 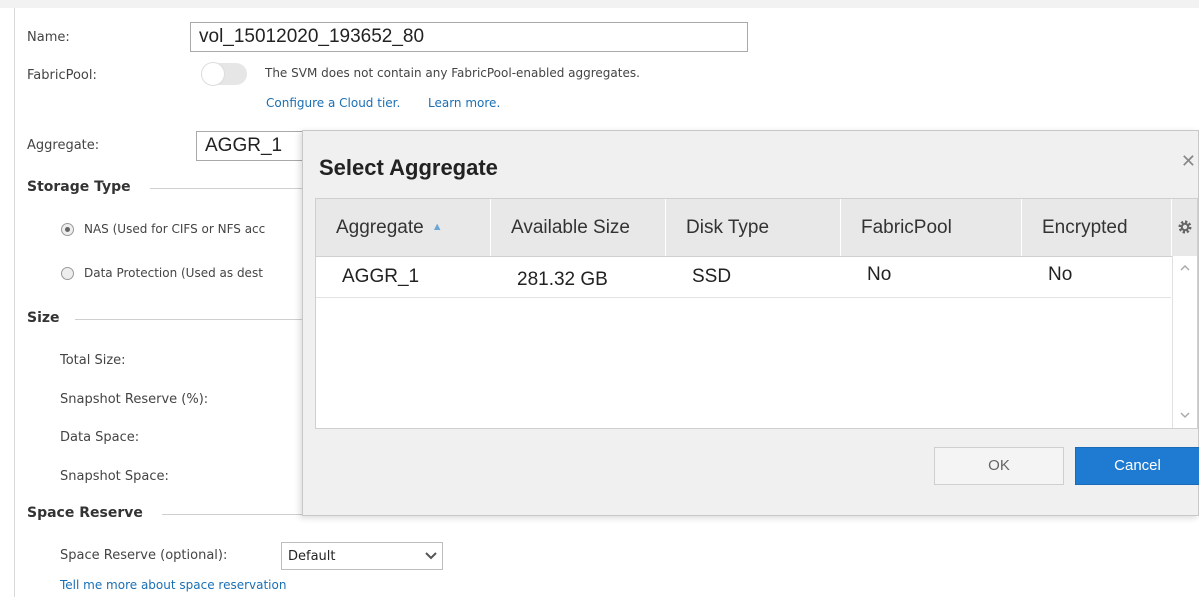 I want to click on column-header-disk-type: Disk Type, so click(x=753, y=227).